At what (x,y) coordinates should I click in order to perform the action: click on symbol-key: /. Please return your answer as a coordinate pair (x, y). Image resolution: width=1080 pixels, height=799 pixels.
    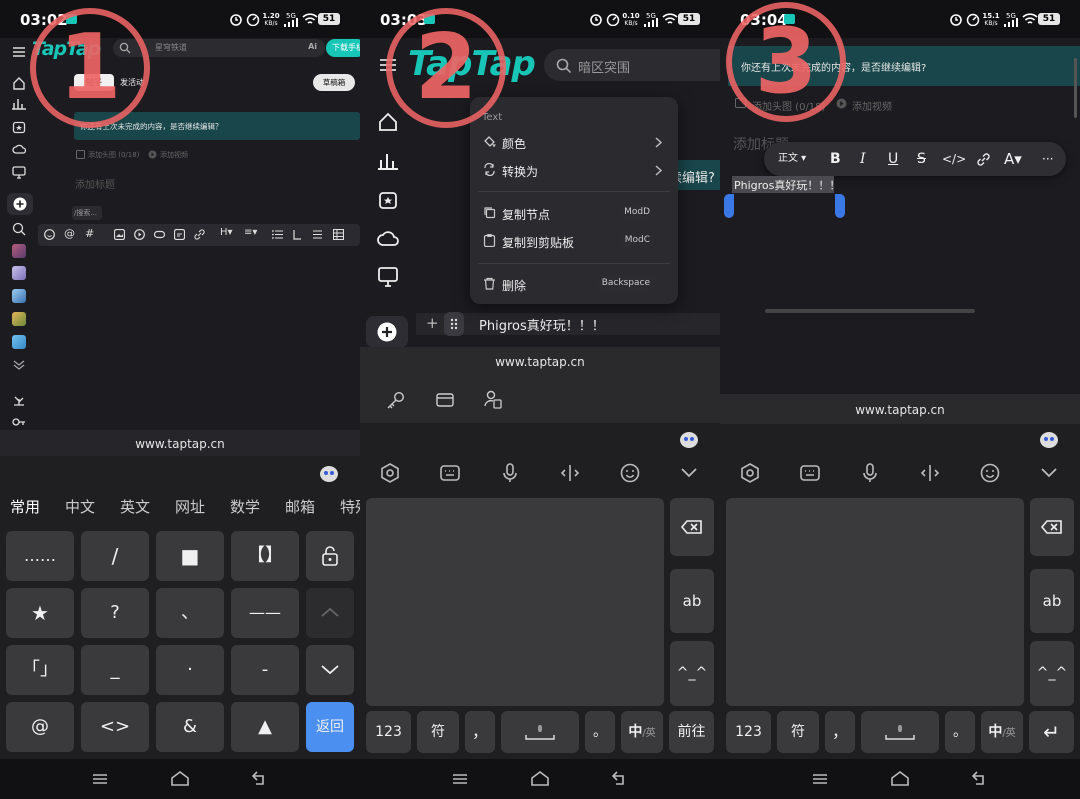
    Looking at the image, I should click on (115, 556).